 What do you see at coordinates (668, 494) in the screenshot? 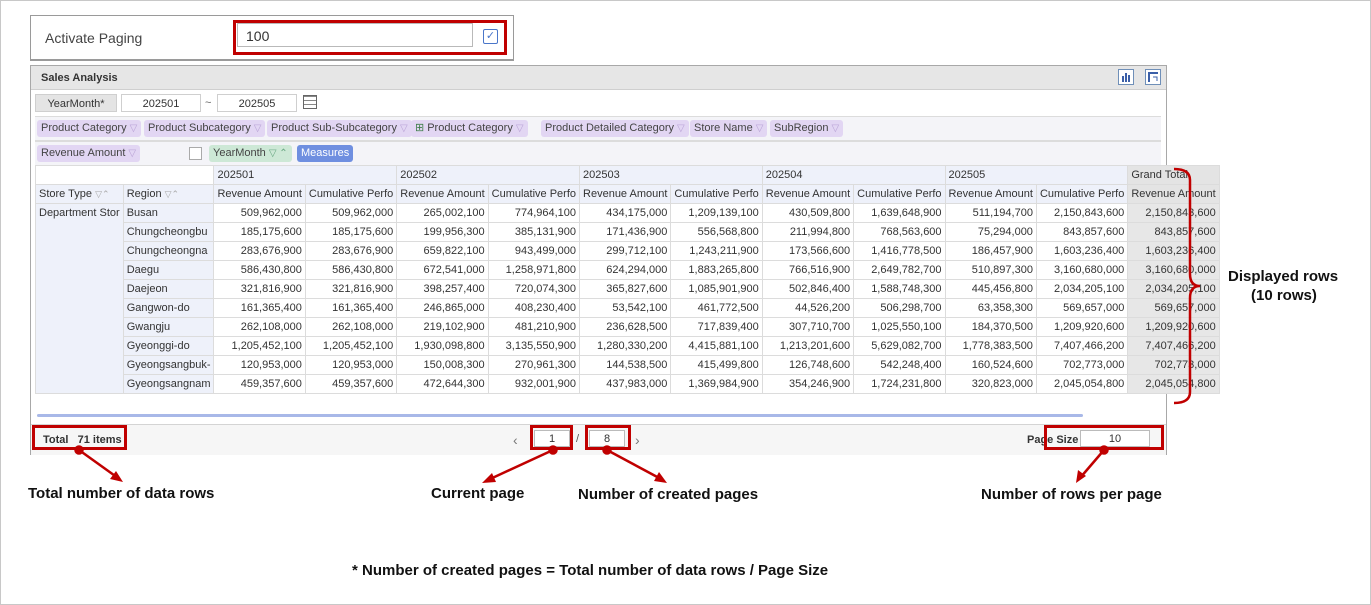
I see `created-pages-label: Number of created pages` at bounding box center [668, 494].